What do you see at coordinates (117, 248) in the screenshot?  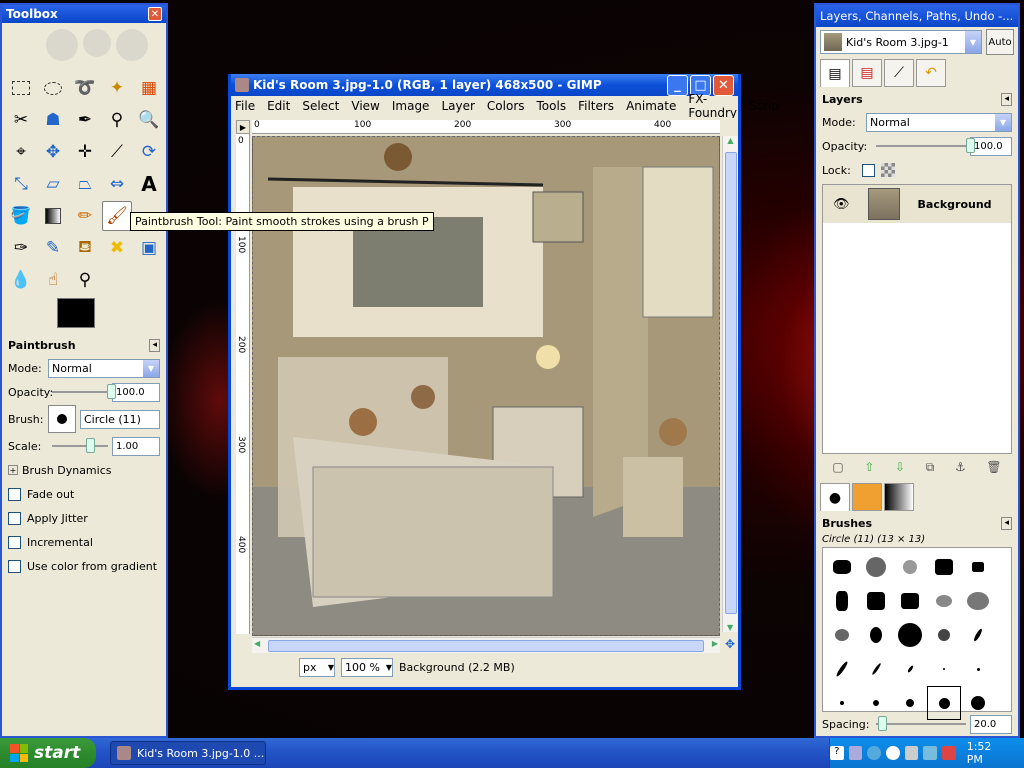 I see `heal-tool: ✖` at bounding box center [117, 248].